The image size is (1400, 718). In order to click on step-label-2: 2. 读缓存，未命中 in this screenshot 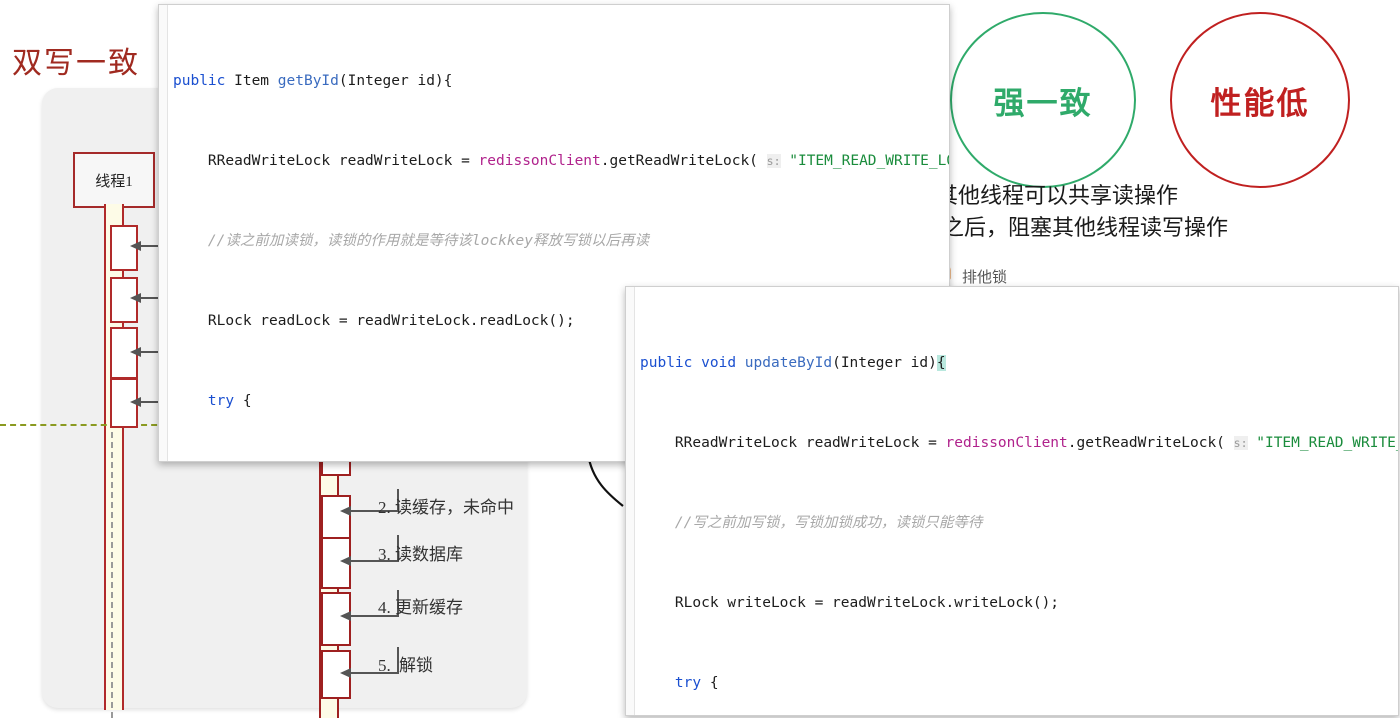, I will do `click(446, 505)`.